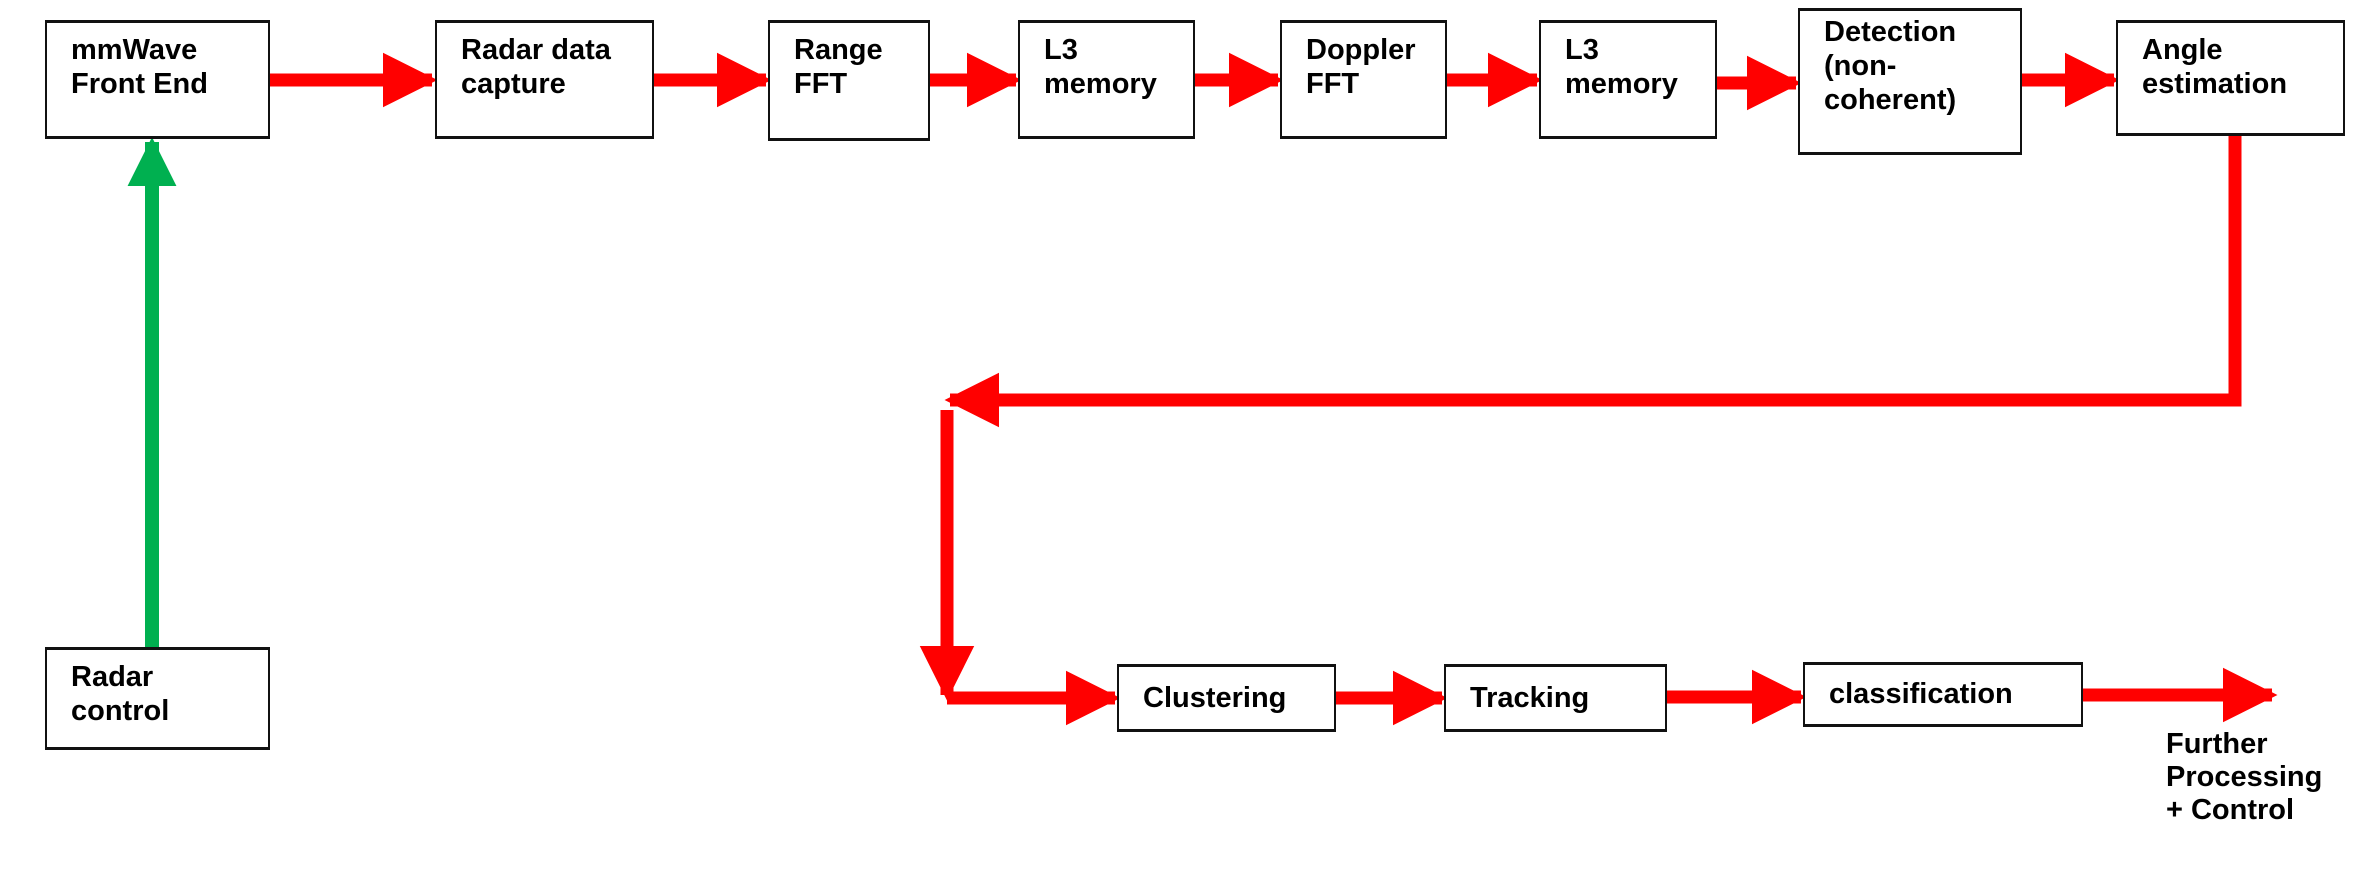 This screenshot has height=874, width=2375. Describe the element at coordinates (1226, 698) in the screenshot. I see `block-clustering: Clustering` at that location.